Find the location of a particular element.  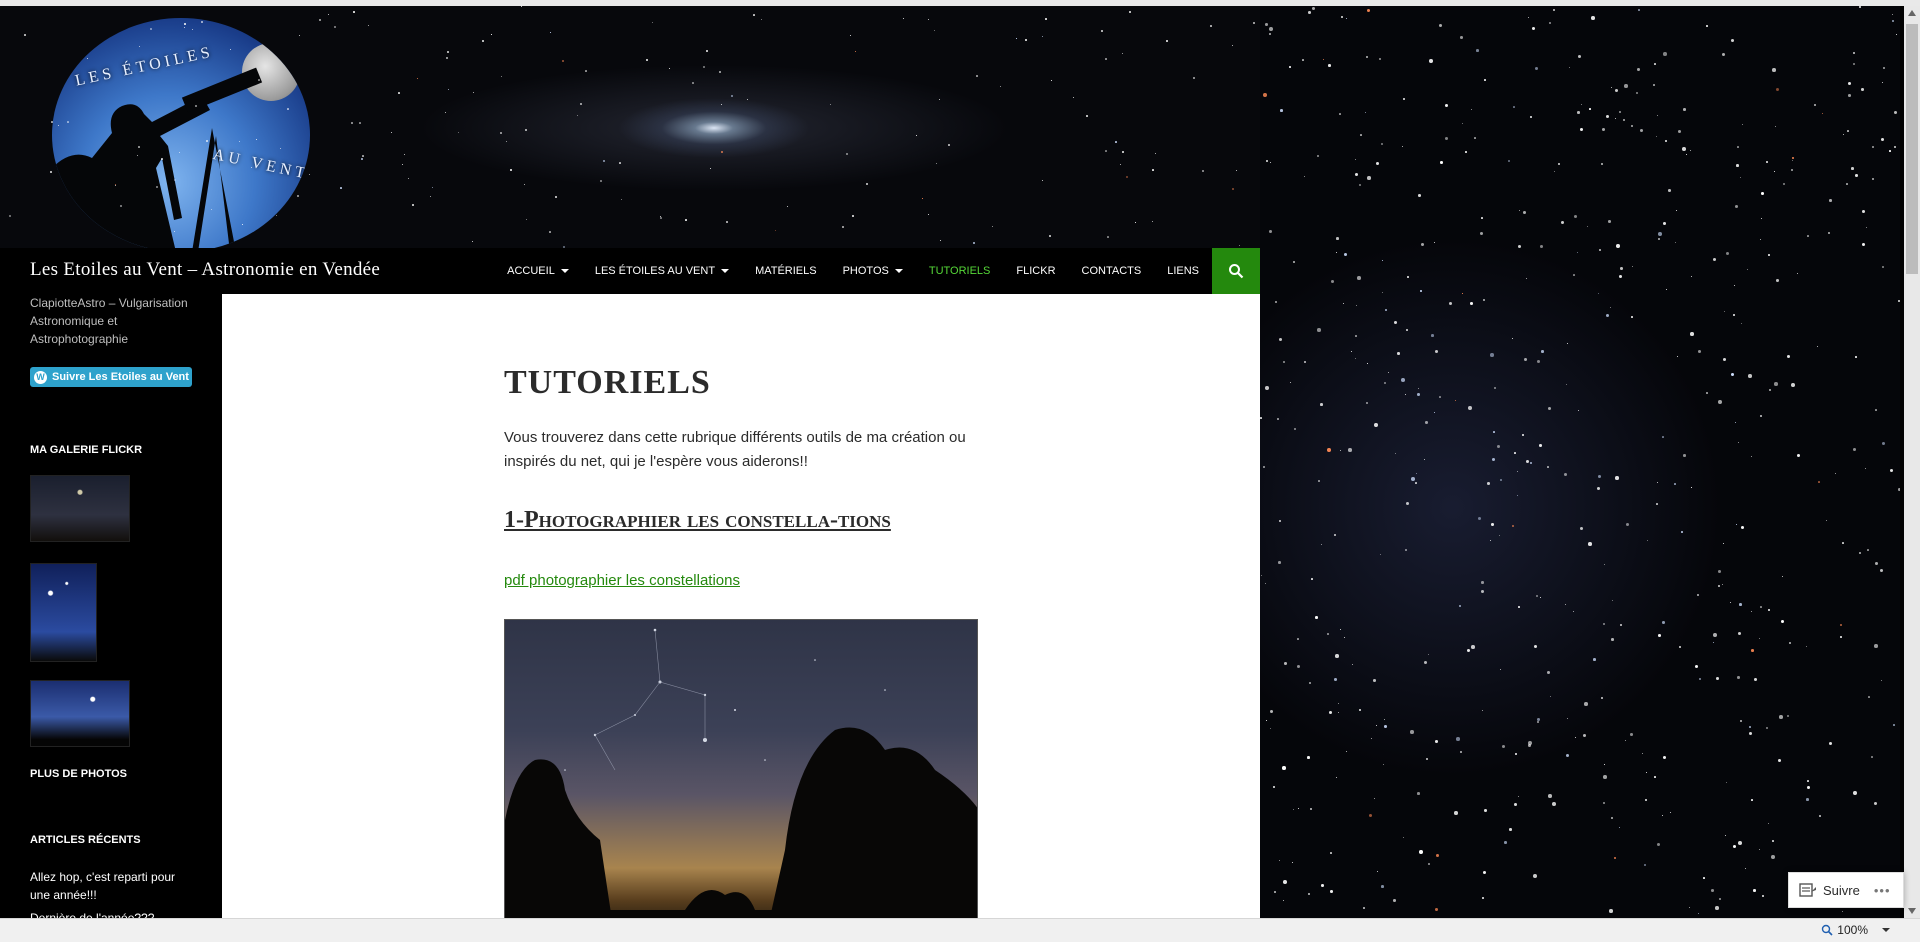

constellation-photo is located at coordinates (741, 768).